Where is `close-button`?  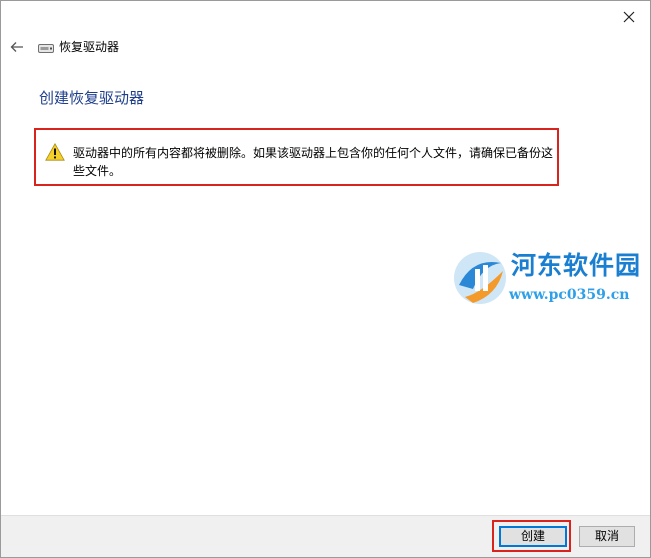 close-button is located at coordinates (629, 17).